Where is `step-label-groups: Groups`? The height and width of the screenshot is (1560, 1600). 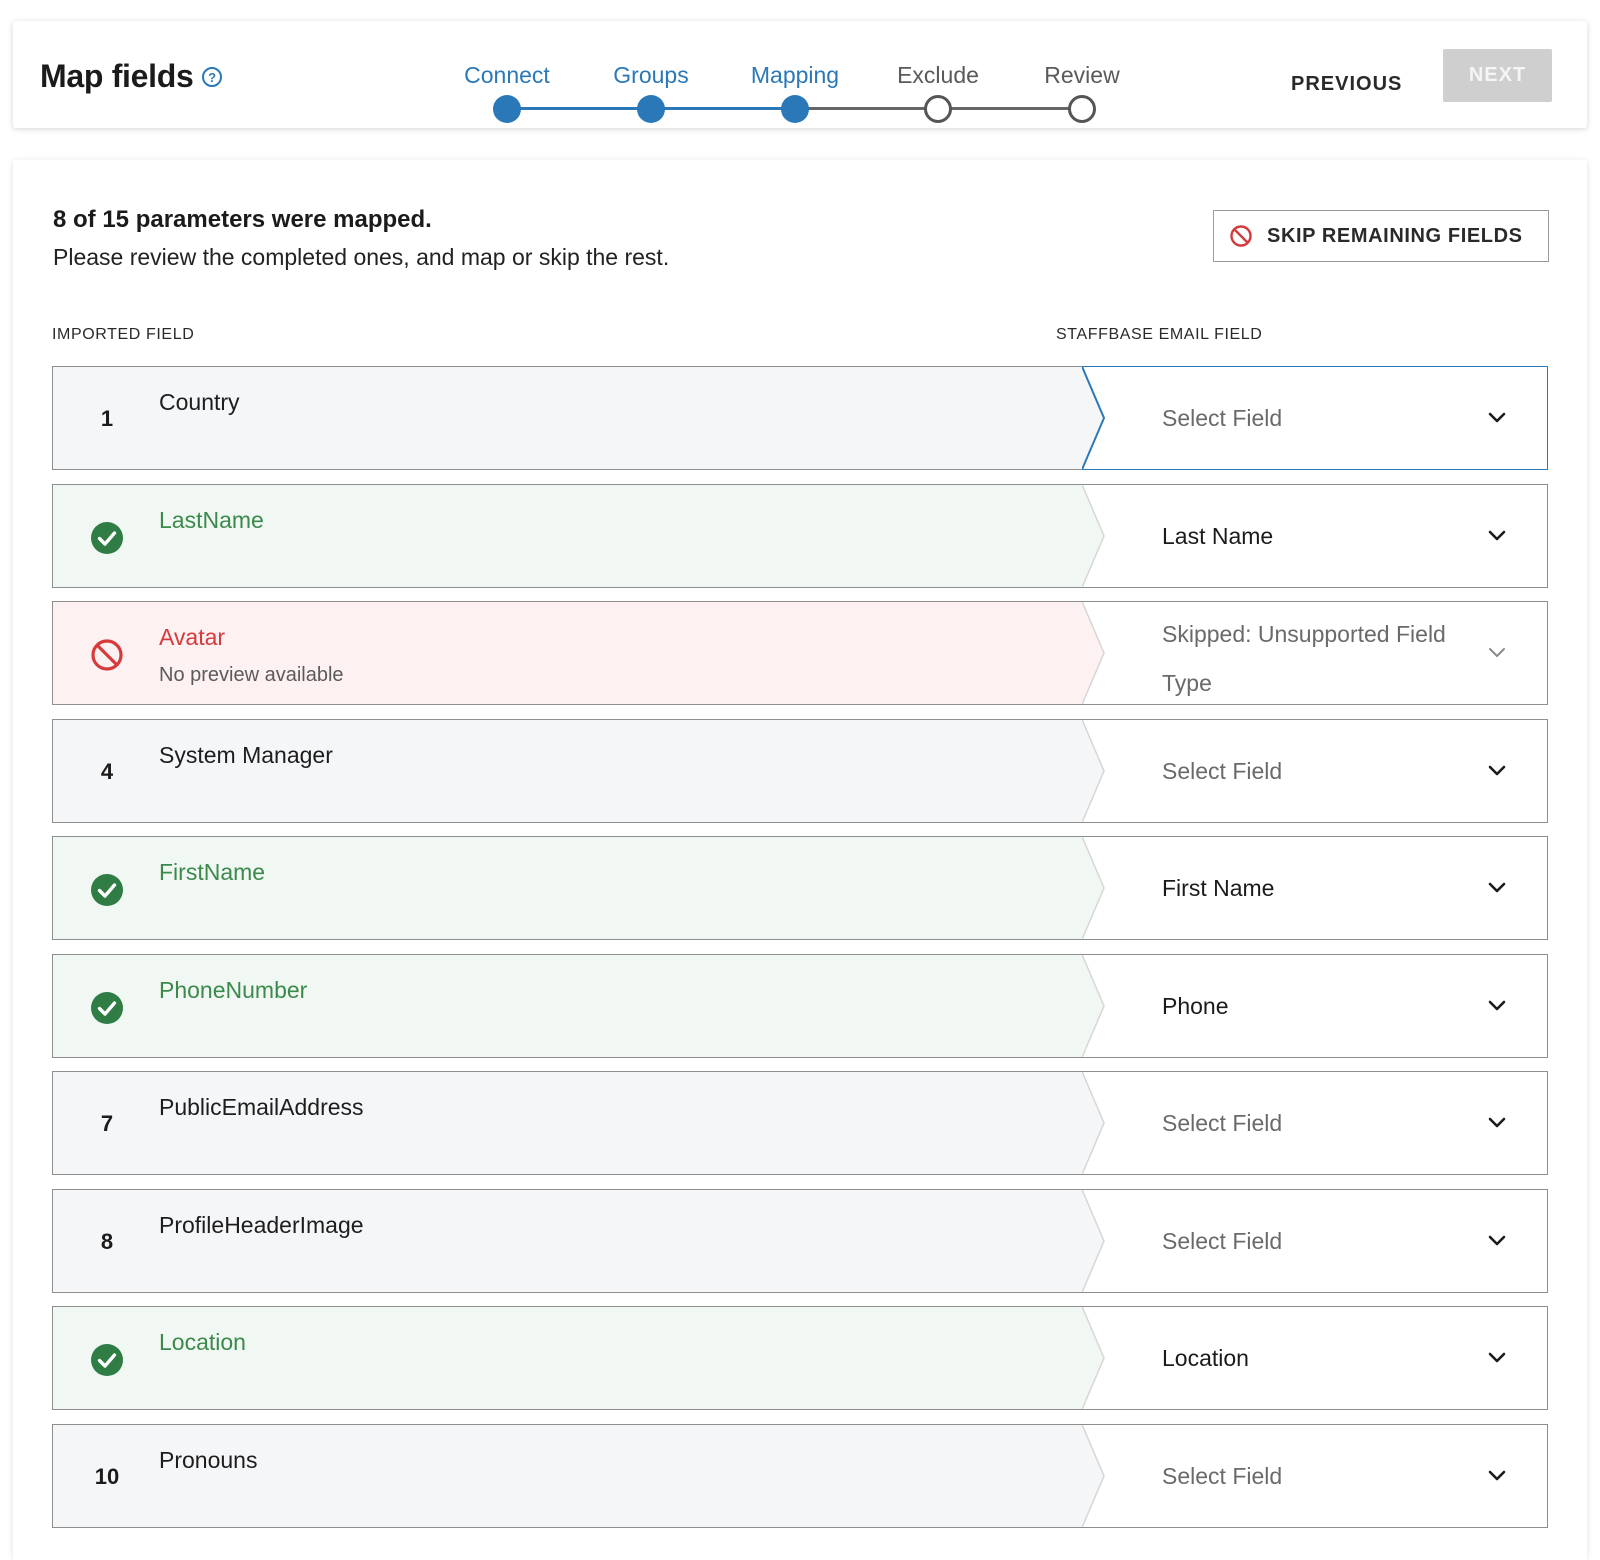 step-label-groups: Groups is located at coordinates (651, 75).